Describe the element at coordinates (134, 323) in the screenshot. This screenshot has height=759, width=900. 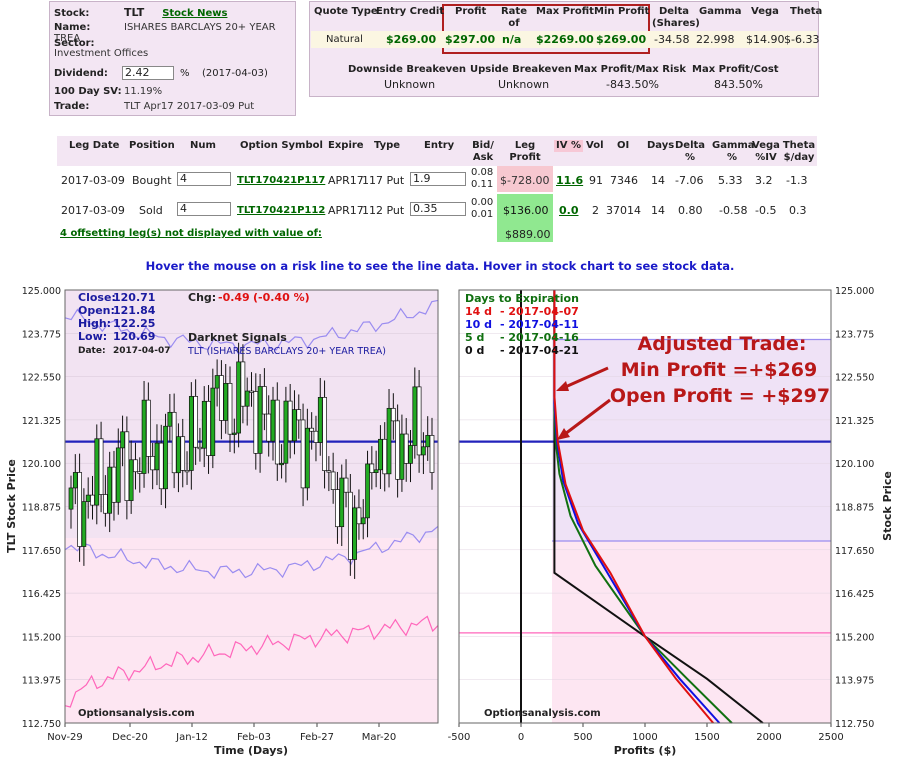
I see `high-value: 122.25` at that location.